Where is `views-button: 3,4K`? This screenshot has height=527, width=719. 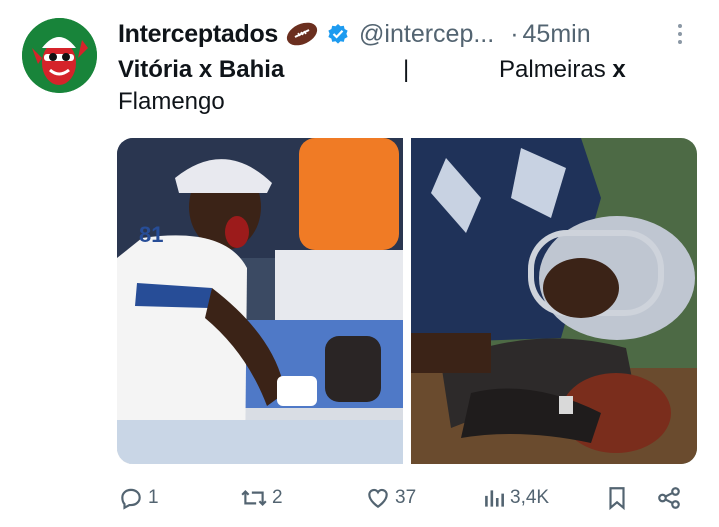 views-button: 3,4K is located at coordinates (515, 498).